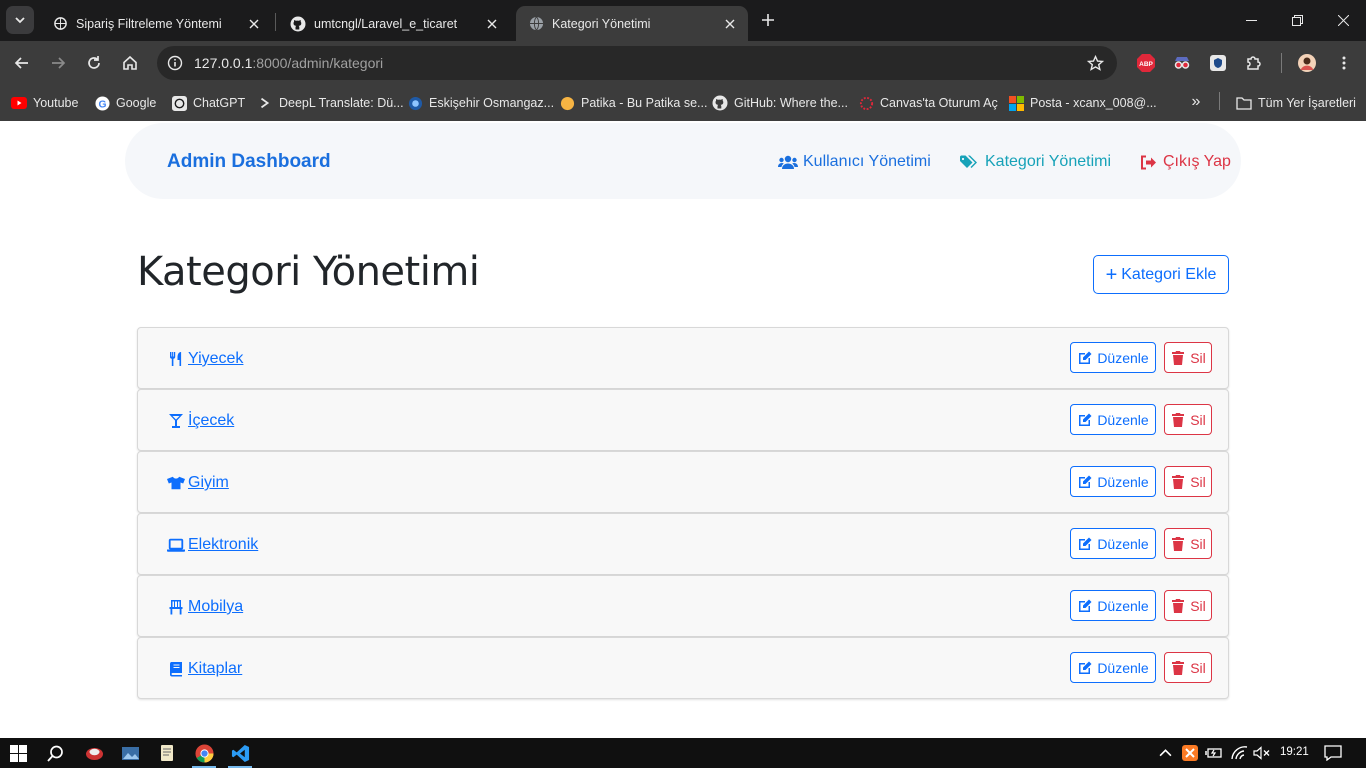 The height and width of the screenshot is (768, 1366). I want to click on site-info-icon, so click(175, 63).